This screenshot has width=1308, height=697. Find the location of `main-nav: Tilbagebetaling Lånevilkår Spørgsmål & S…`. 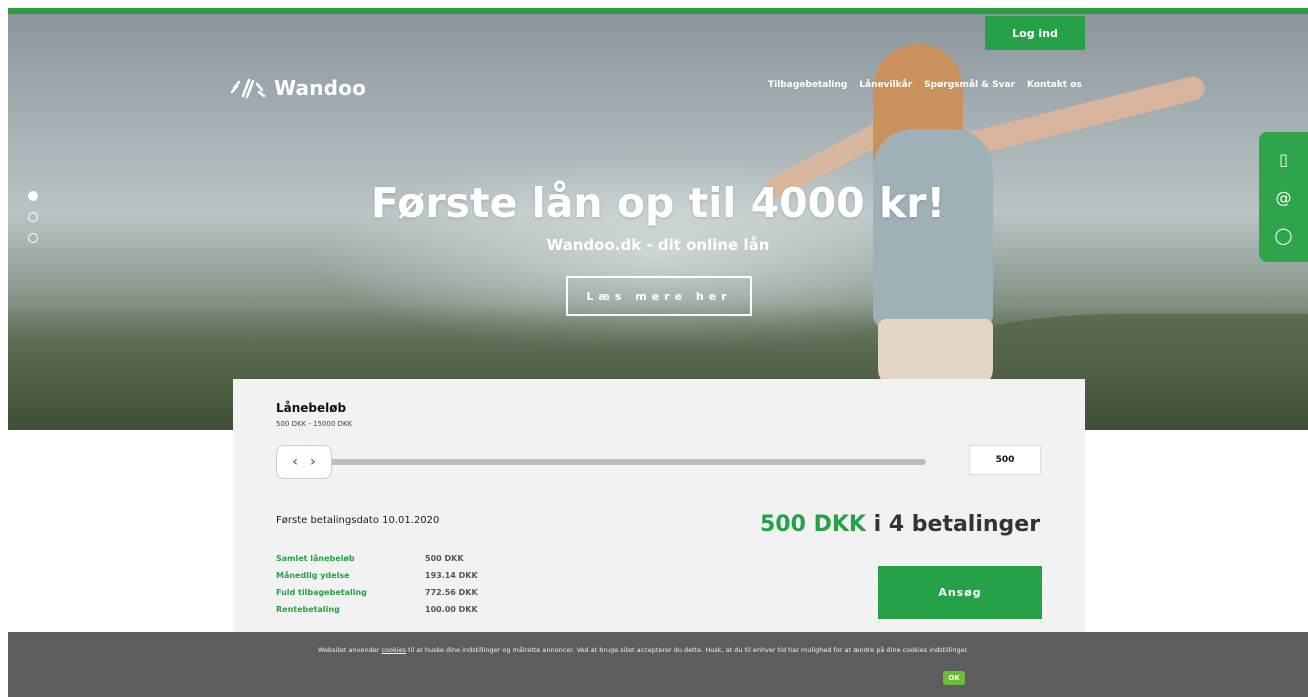

main-nav: Tilbagebetaling Lånevilkår Spørgsmål & S… is located at coordinates (925, 85).